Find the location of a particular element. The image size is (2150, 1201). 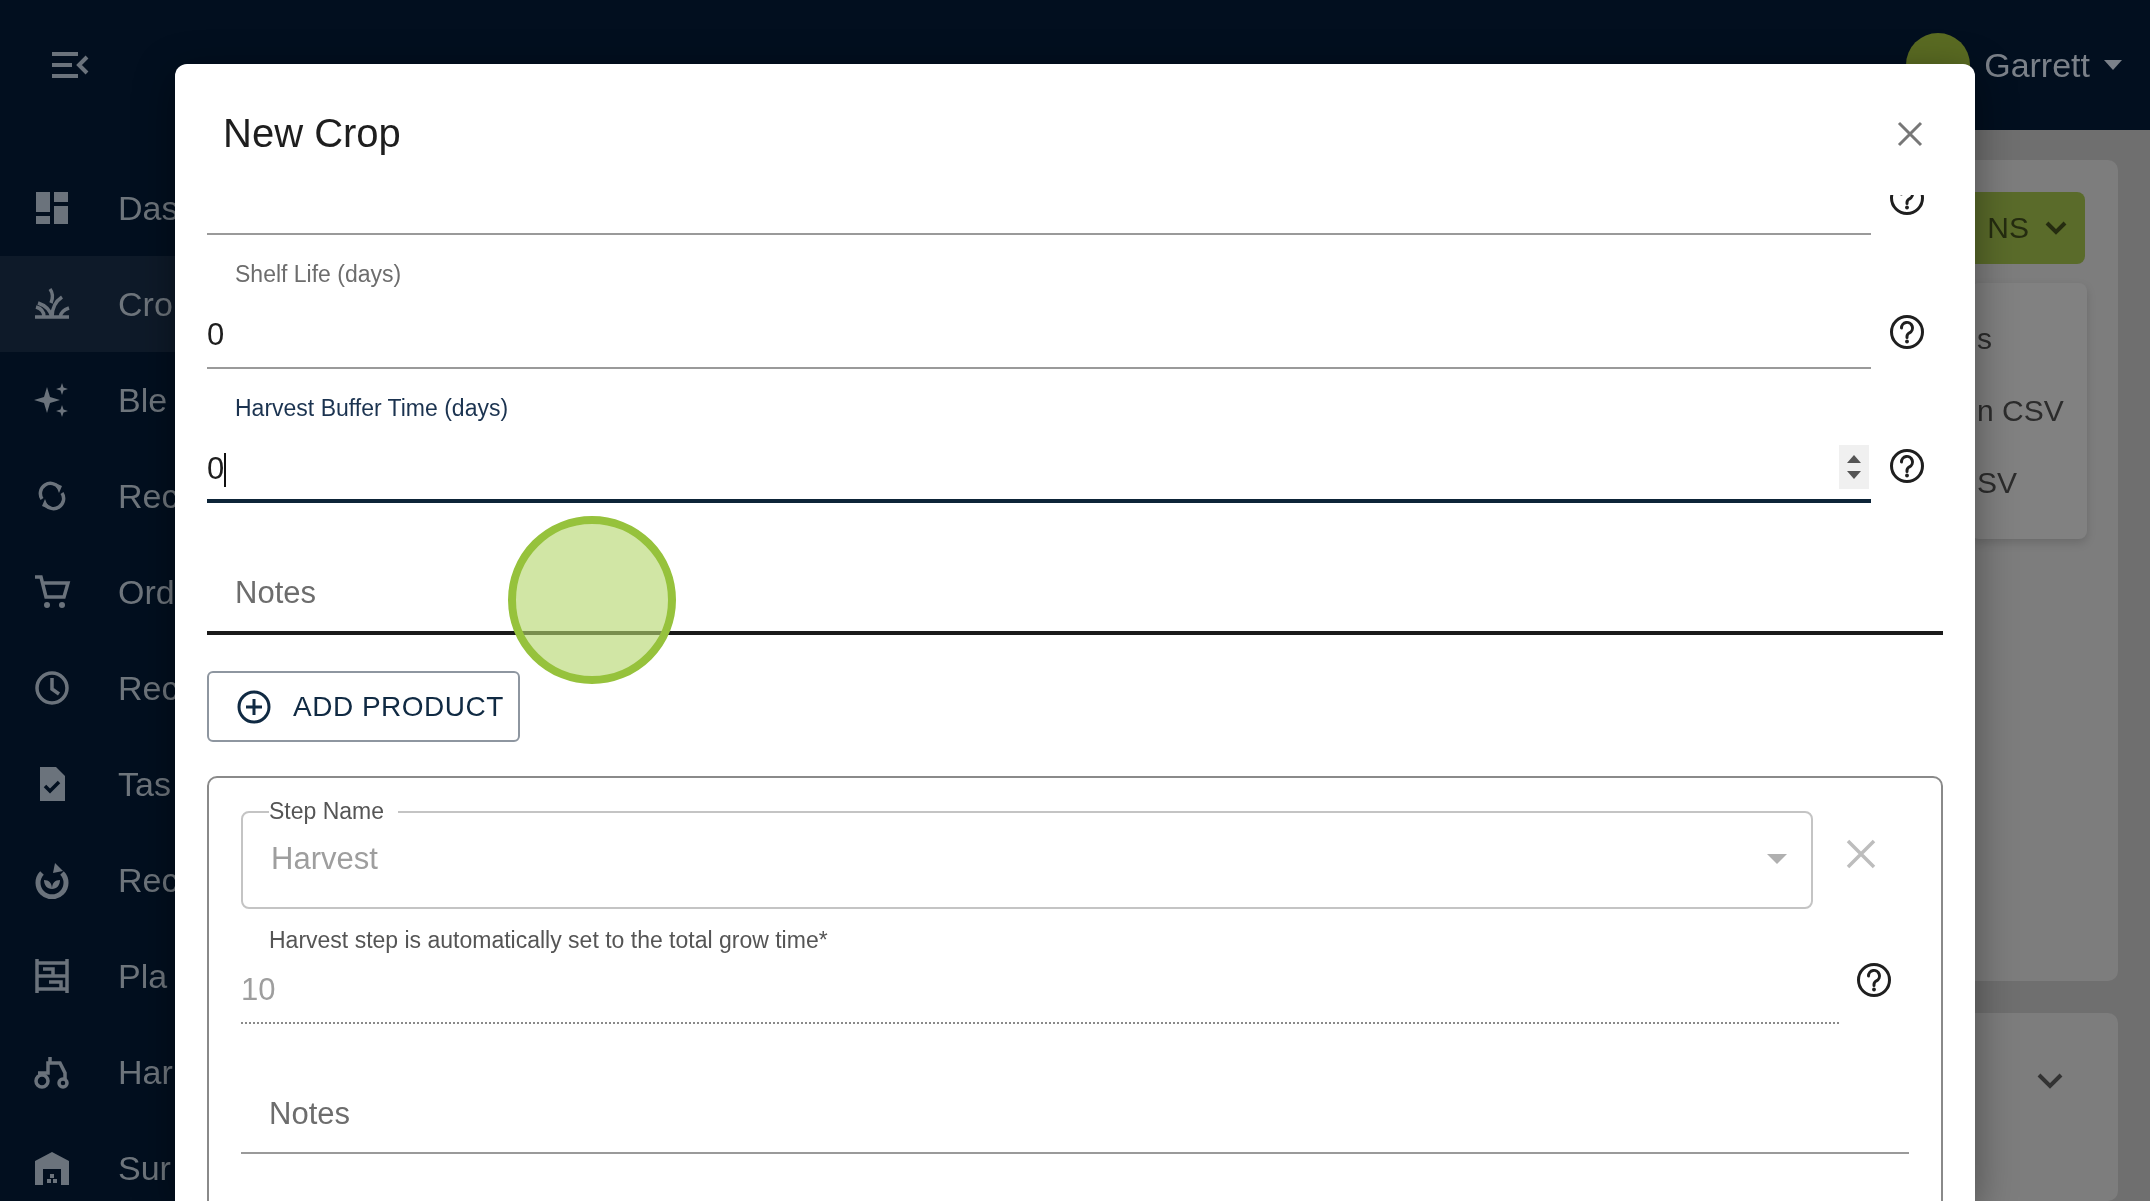

nav-item: Das is located at coordinates (130, 208).